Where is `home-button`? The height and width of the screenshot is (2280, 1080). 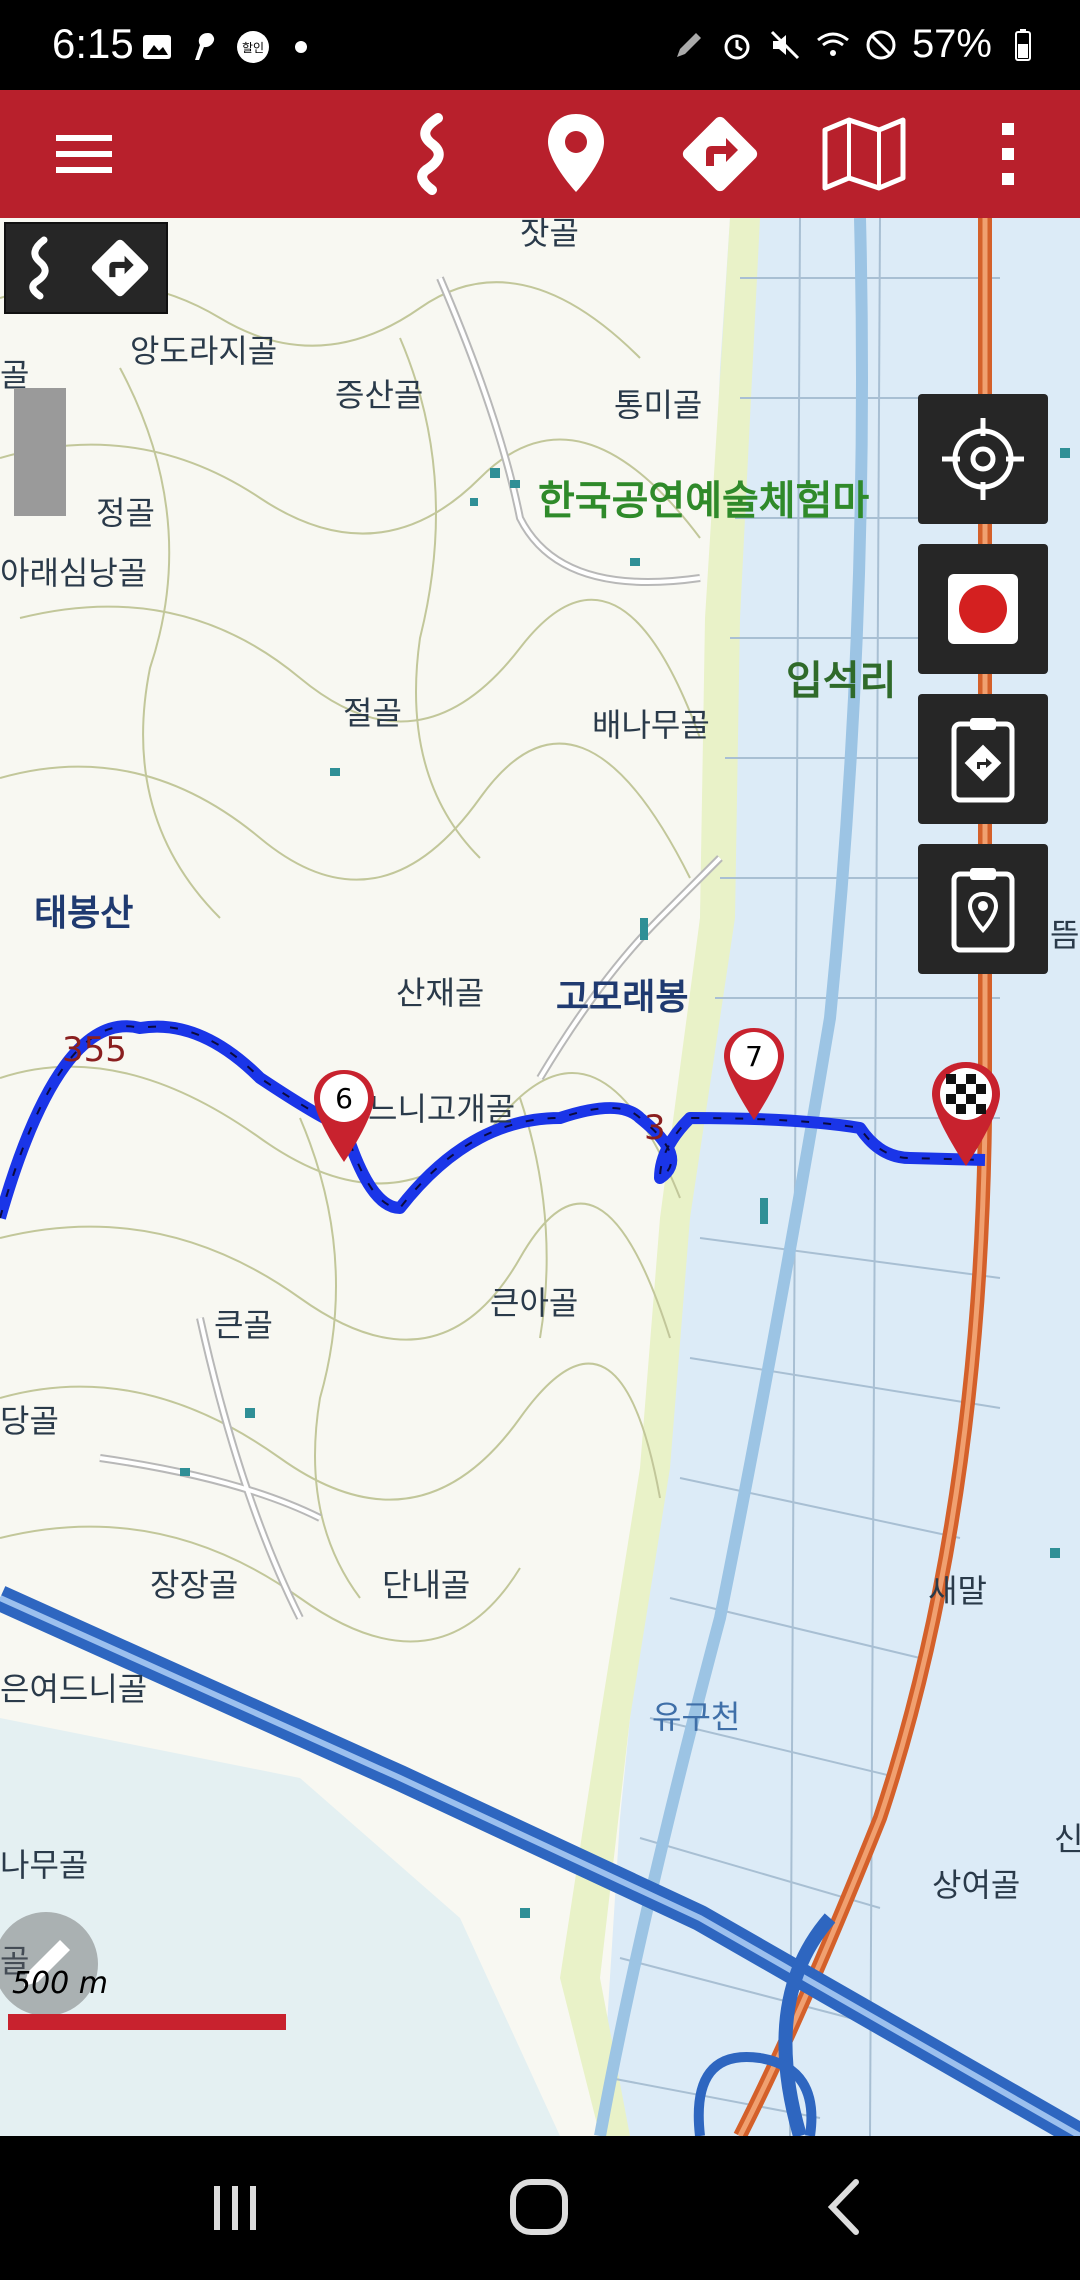
home-button is located at coordinates (539, 2207).